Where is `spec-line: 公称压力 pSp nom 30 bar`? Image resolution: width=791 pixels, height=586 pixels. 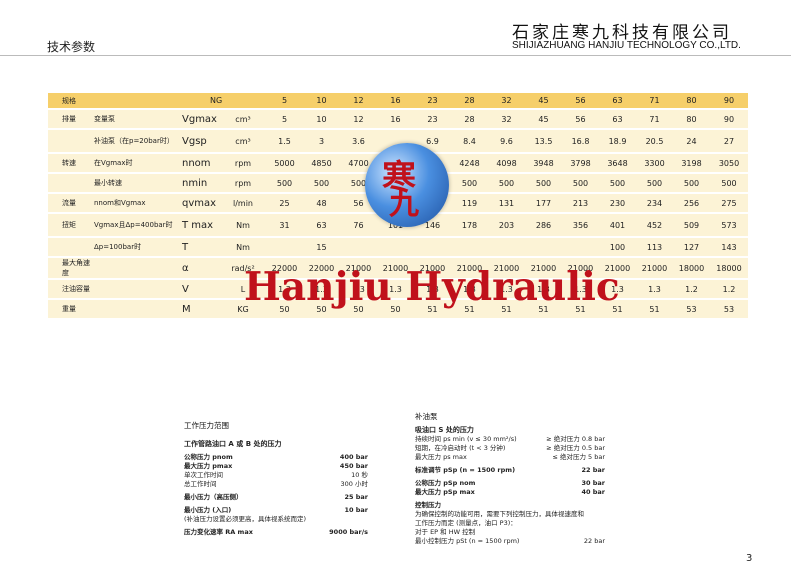 spec-line: 公称压力 pSp nom 30 bar is located at coordinates (510, 483).